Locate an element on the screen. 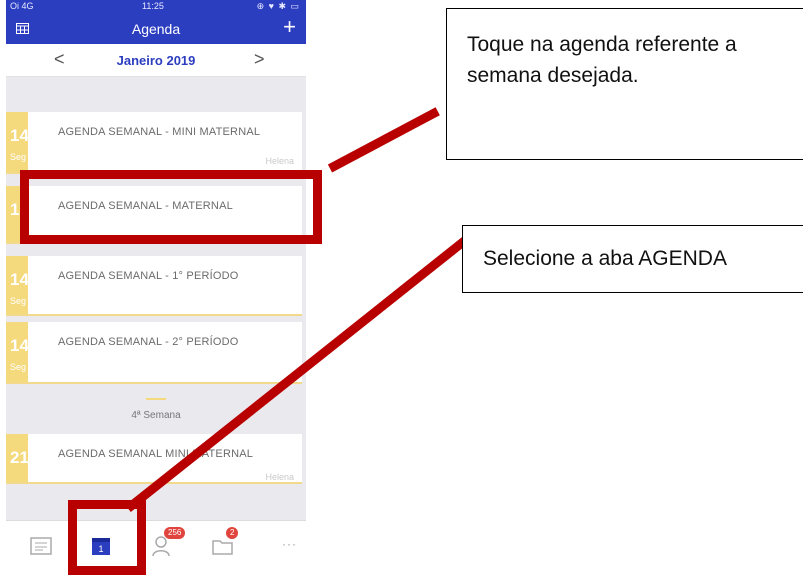 The image size is (803, 575). highlight-agenda-tab is located at coordinates (107, 537).